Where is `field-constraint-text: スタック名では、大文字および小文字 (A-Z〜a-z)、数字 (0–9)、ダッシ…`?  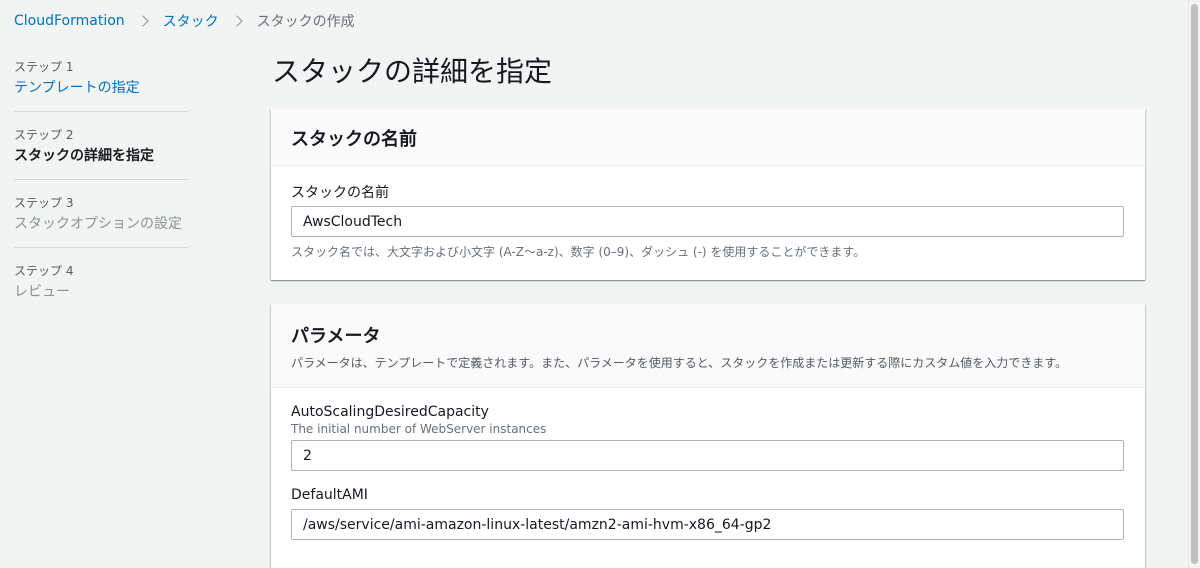
field-constraint-text: スタック名では、大文字および小文字 (A-Z〜a-z)、数字 (0–9)、ダッシ… is located at coordinates (578, 252).